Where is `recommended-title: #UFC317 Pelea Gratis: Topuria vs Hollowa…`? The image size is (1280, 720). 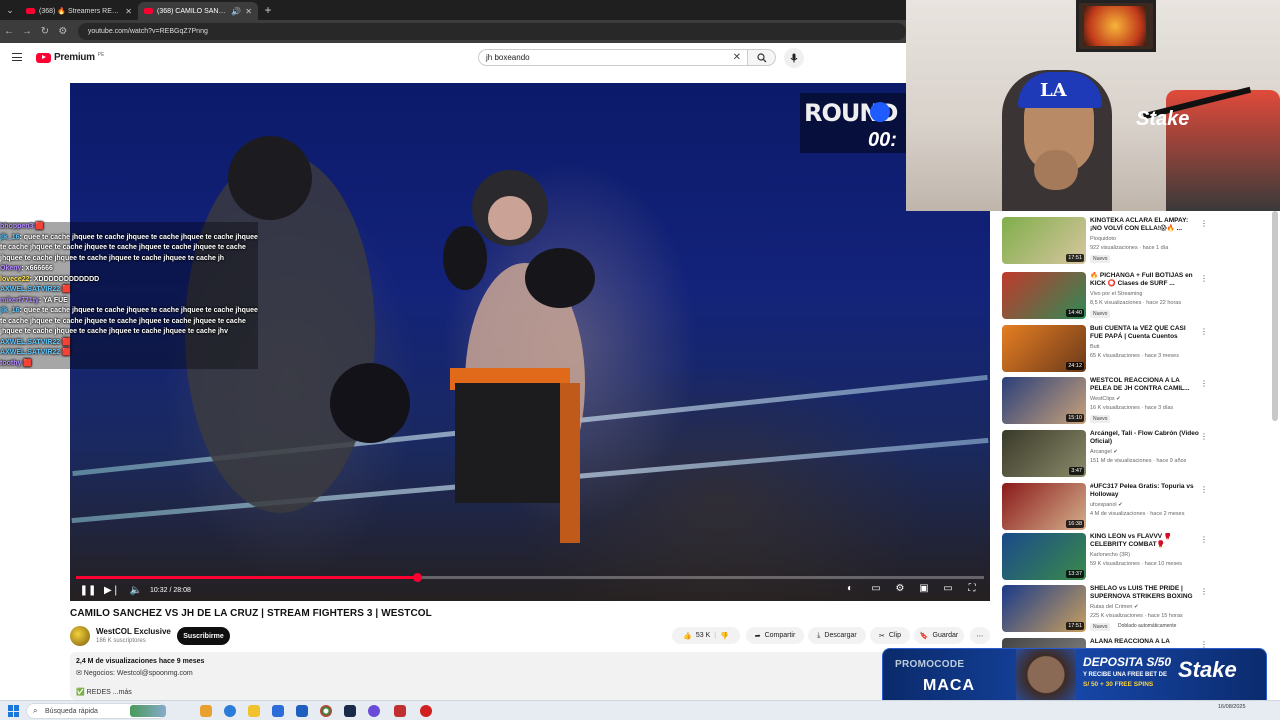 recommended-title: #UFC317 Pelea Gratis: Topuria vs Hollowa… is located at coordinates (1145, 491).